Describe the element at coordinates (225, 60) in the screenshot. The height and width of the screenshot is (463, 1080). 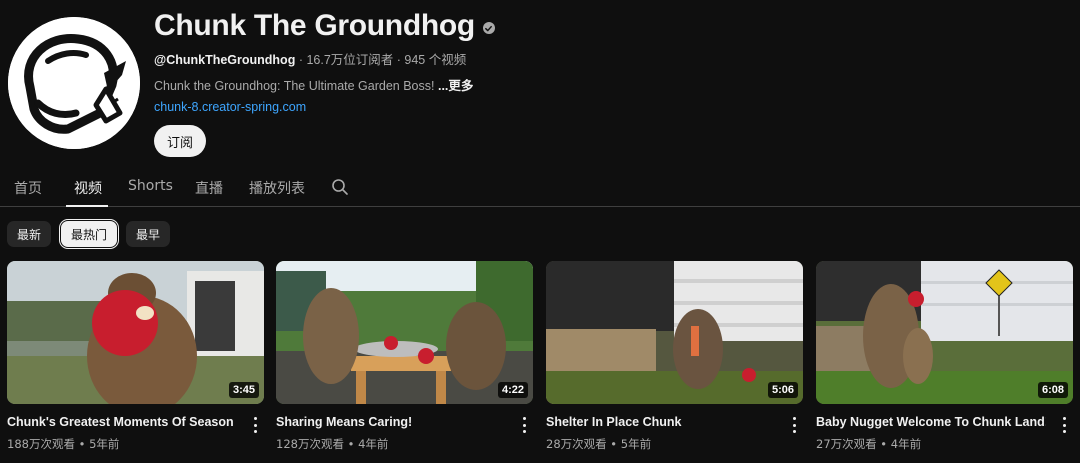
I see `channel-handle: @ChunkTheGroundhog` at that location.